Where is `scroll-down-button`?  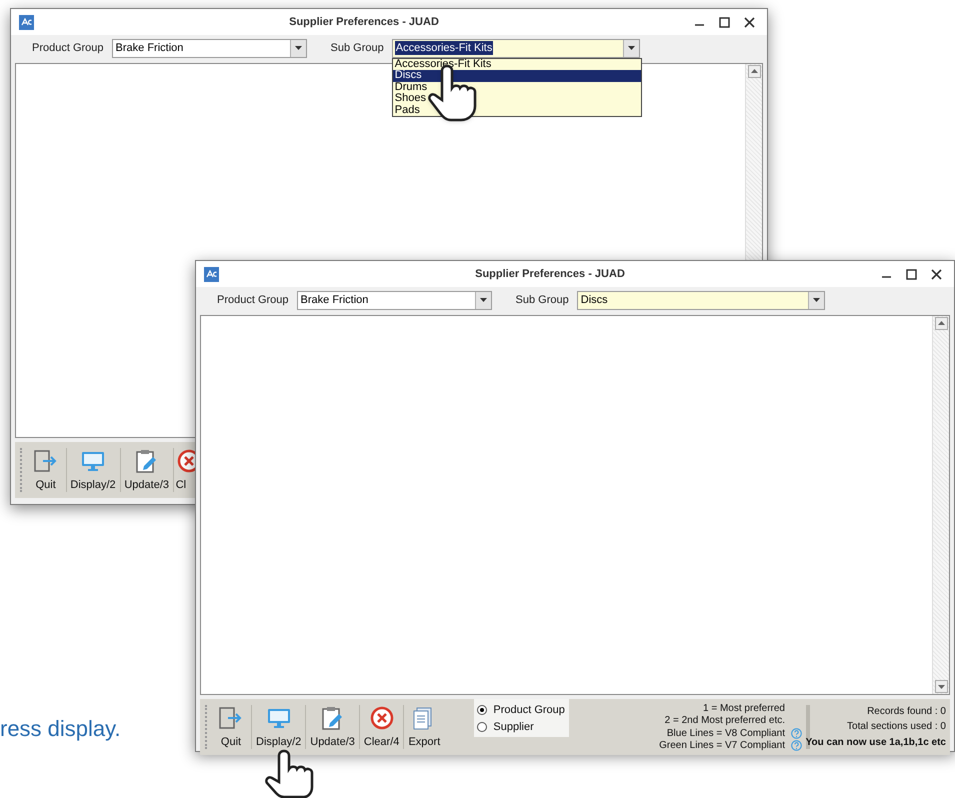
scroll-down-button is located at coordinates (941, 686).